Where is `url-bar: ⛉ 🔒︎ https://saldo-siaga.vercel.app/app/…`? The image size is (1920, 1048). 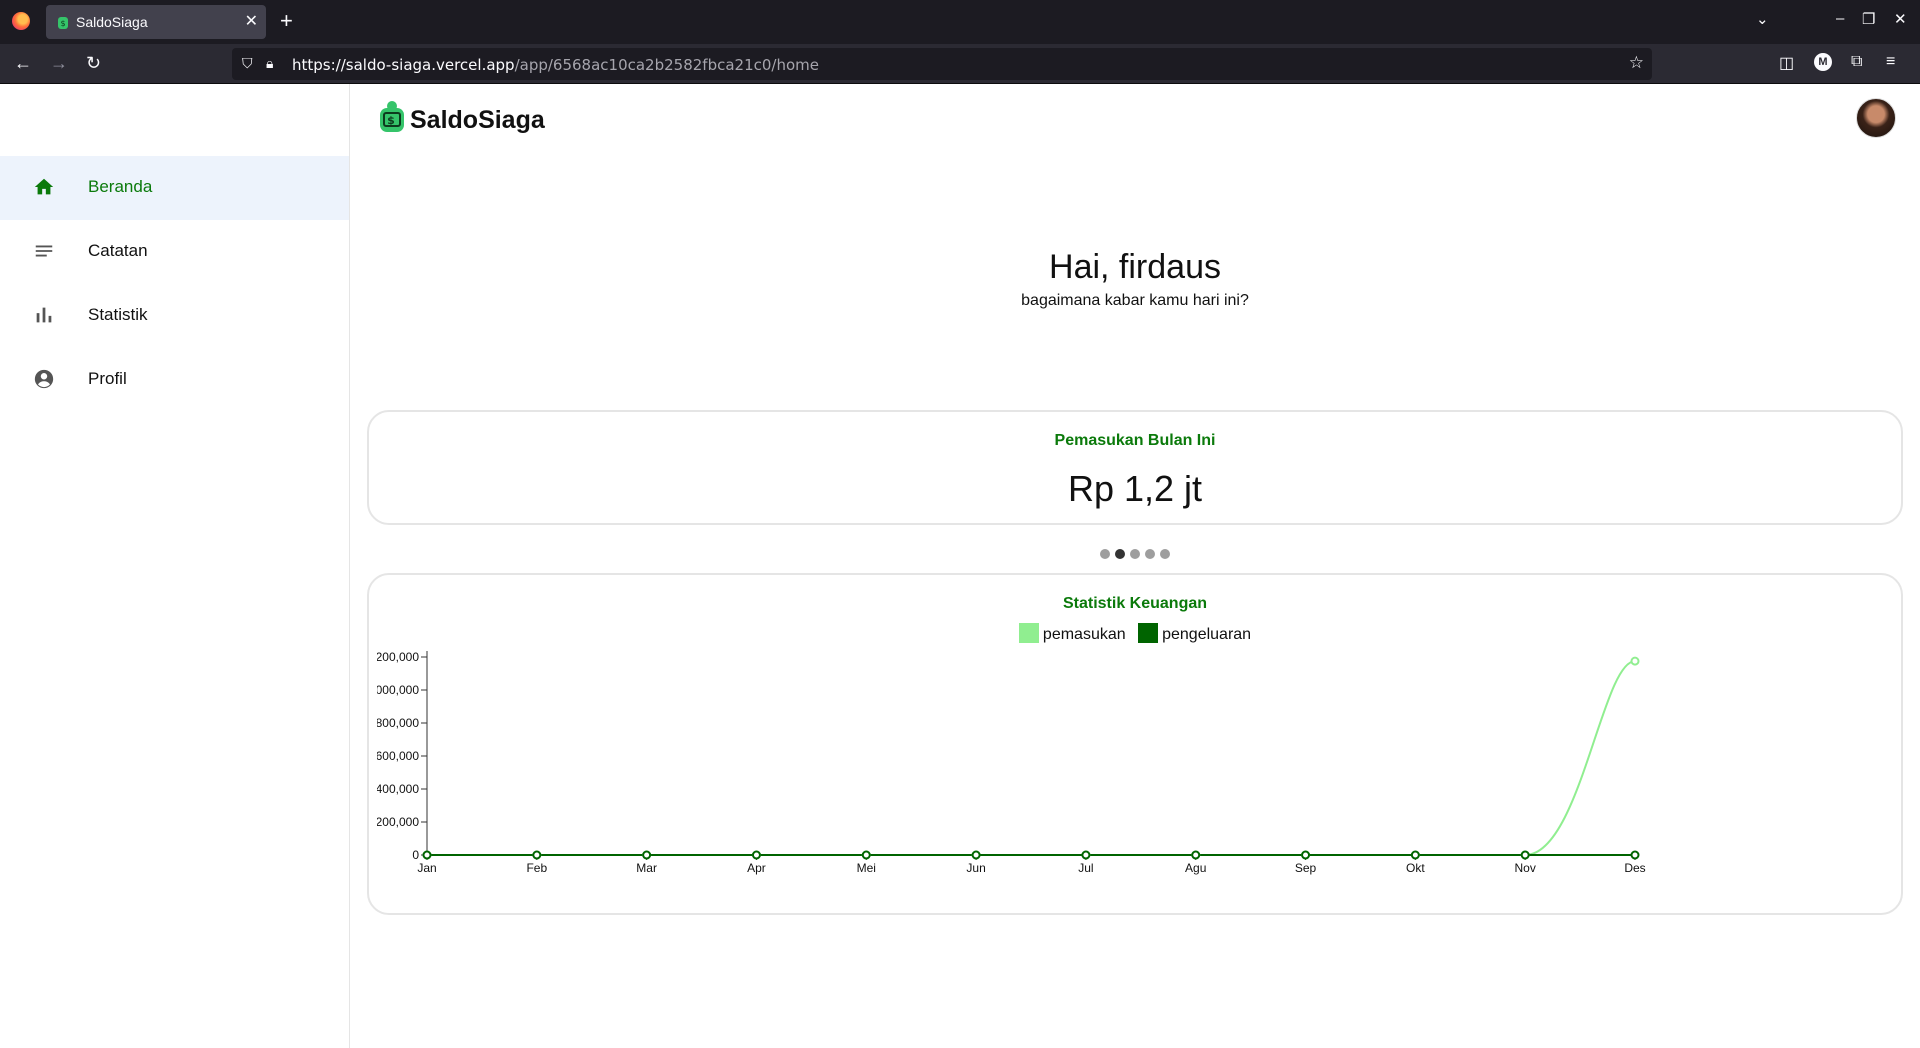 url-bar: ⛉ 🔒︎ https://saldo-siaga.vercel.app/app/… is located at coordinates (942, 64).